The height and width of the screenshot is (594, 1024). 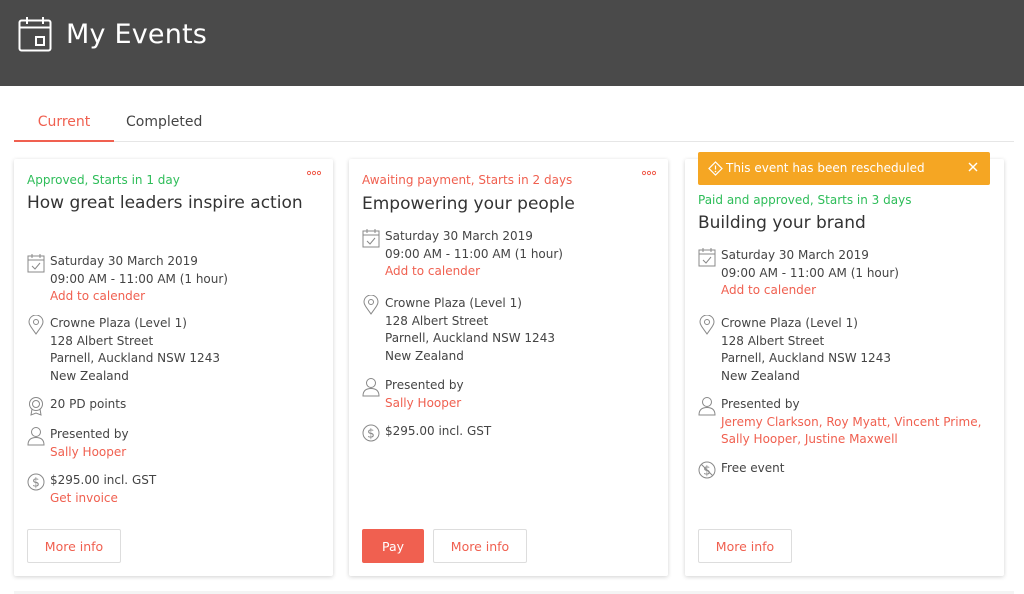 What do you see at coordinates (35, 34) in the screenshot?
I see `calendar-icon` at bounding box center [35, 34].